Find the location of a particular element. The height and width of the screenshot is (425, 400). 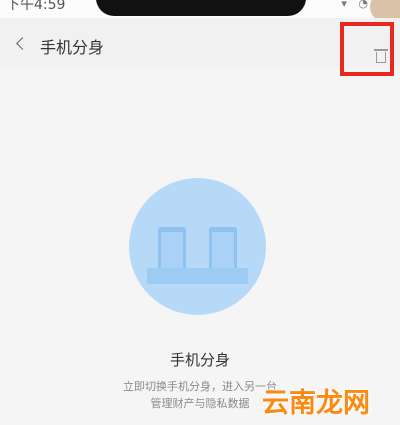

trash-lid-icon is located at coordinates (381, 50).